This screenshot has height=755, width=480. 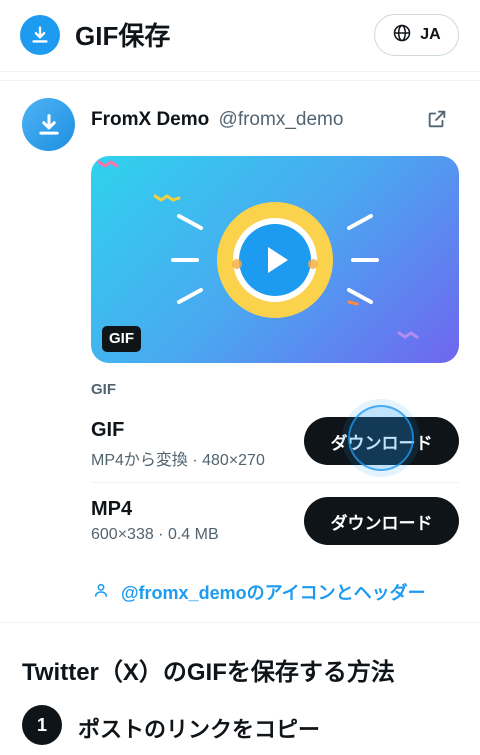 What do you see at coordinates (381, 441) in the screenshot?
I see `download-gif-button: ダウンロード` at bounding box center [381, 441].